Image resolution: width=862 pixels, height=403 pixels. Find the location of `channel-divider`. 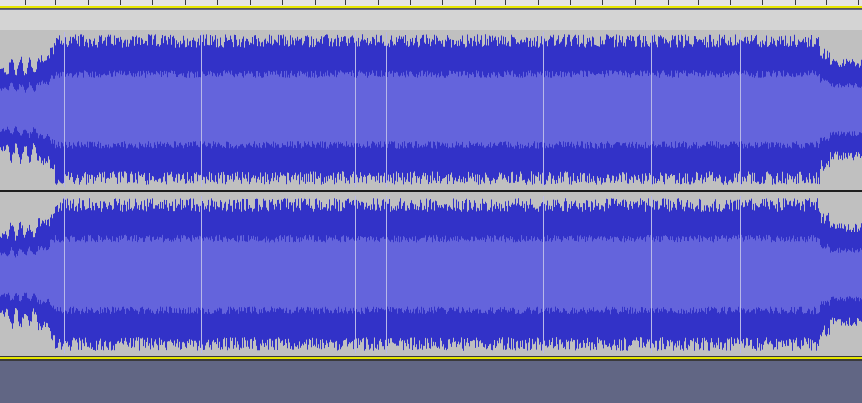

channel-divider is located at coordinates (431, 191).